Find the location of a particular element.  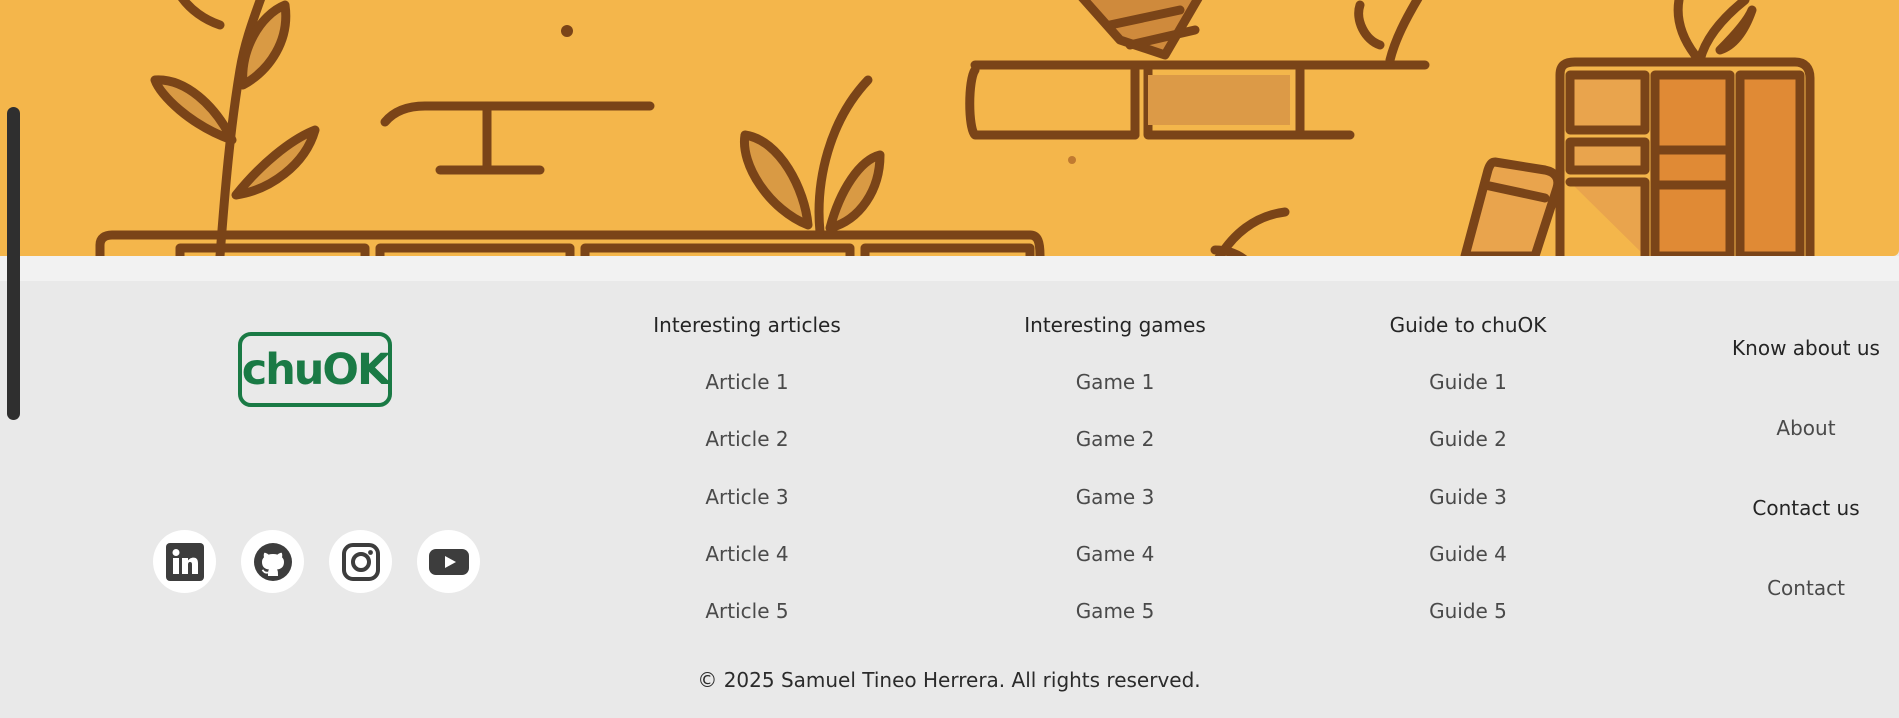

contact-us-title: Contact us is located at coordinates (1806, 508).